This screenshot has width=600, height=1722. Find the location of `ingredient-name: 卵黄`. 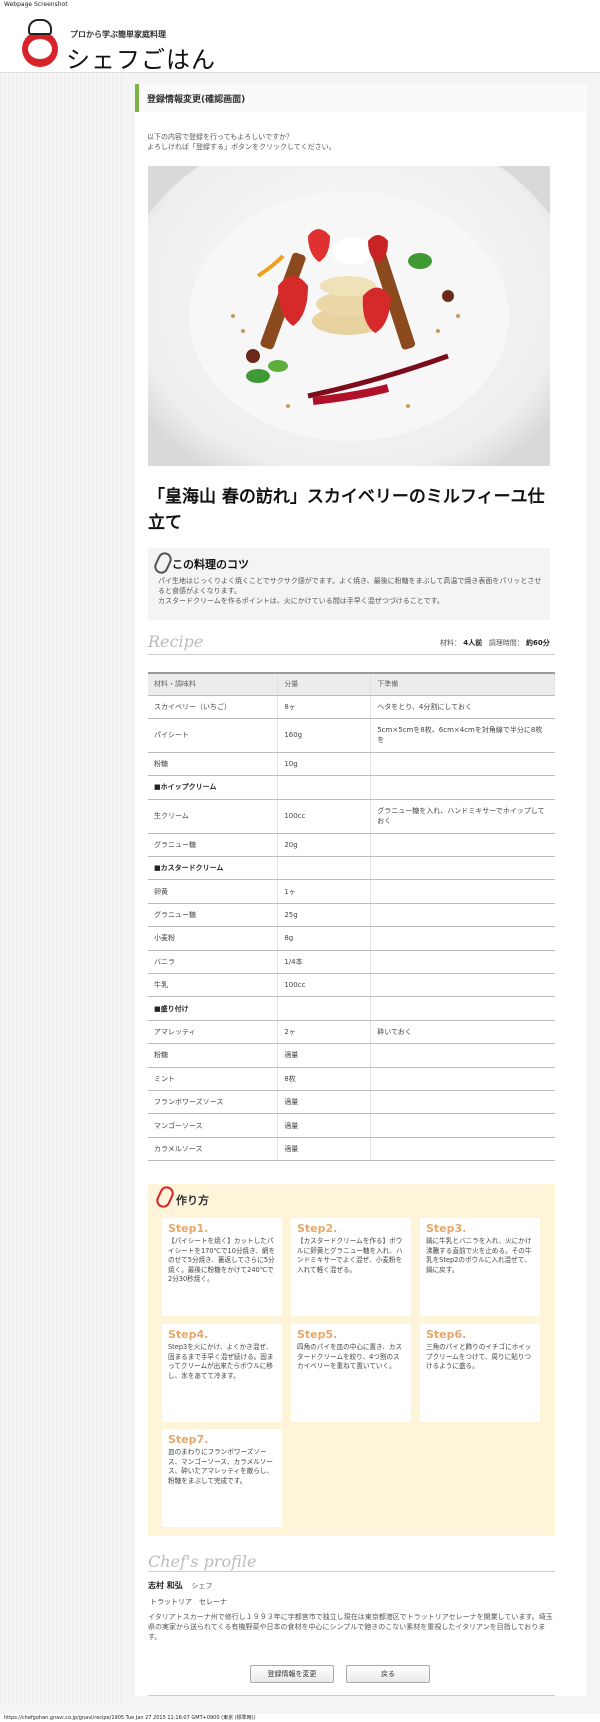

ingredient-name: 卵黄 is located at coordinates (213, 891).